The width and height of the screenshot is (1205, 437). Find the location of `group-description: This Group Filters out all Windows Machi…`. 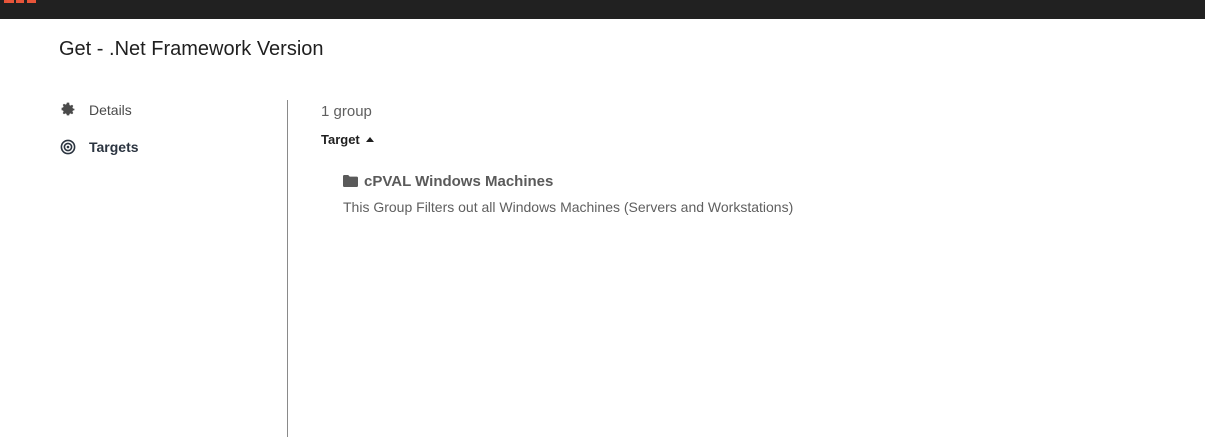

group-description: This Group Filters out all Windows Machi… is located at coordinates (568, 207).